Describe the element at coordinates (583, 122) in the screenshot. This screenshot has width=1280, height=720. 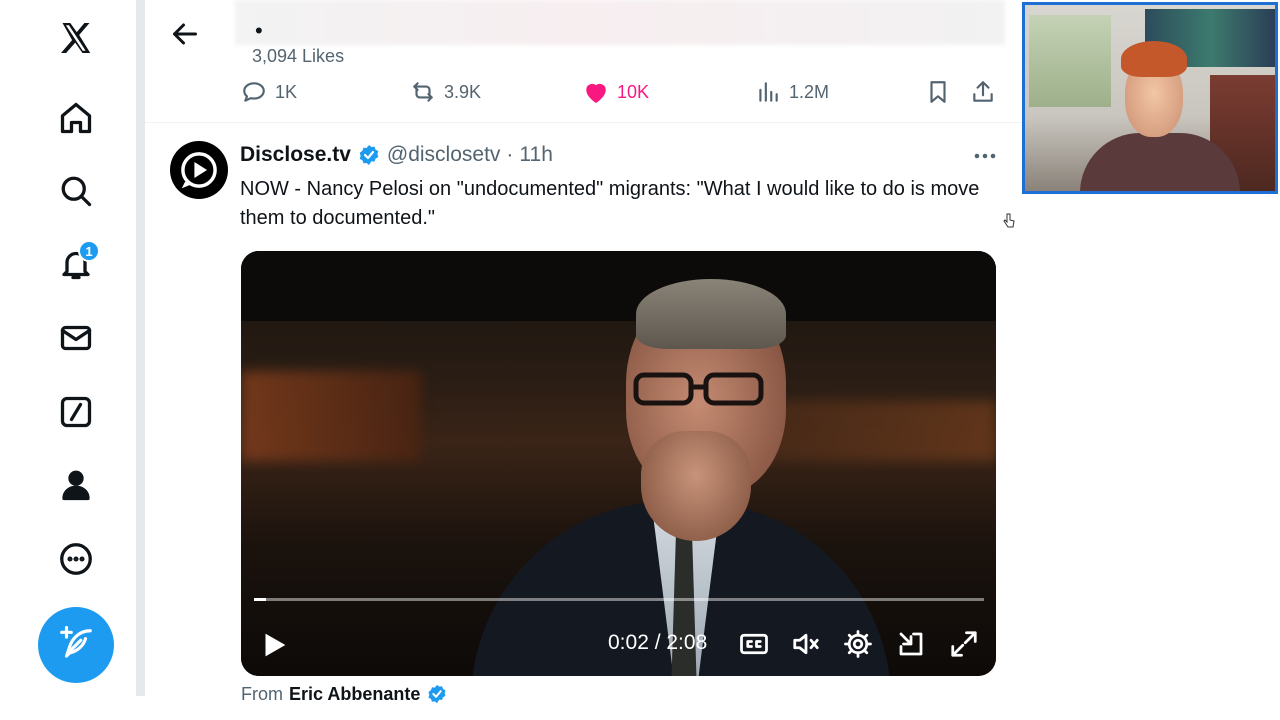
I see `tweet-separator` at that location.